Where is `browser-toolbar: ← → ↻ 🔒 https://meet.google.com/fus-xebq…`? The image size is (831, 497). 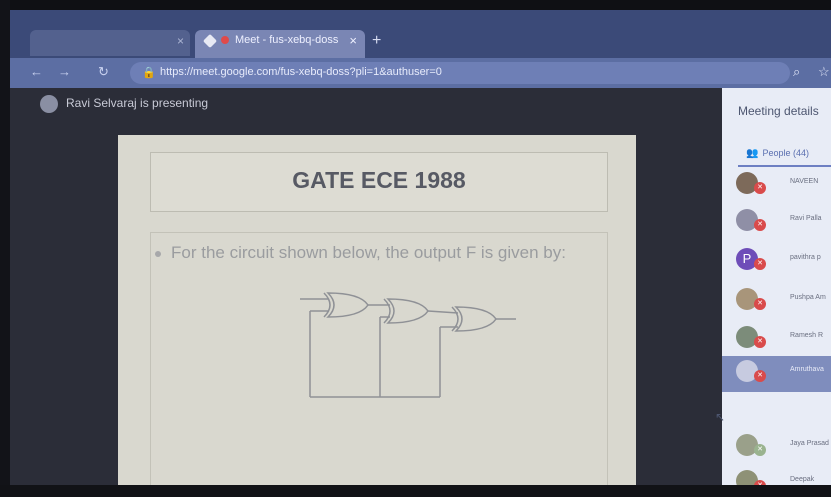
browser-toolbar: ← → ↻ 🔒 https://meet.google.com/fus-xebq… is located at coordinates (420, 73).